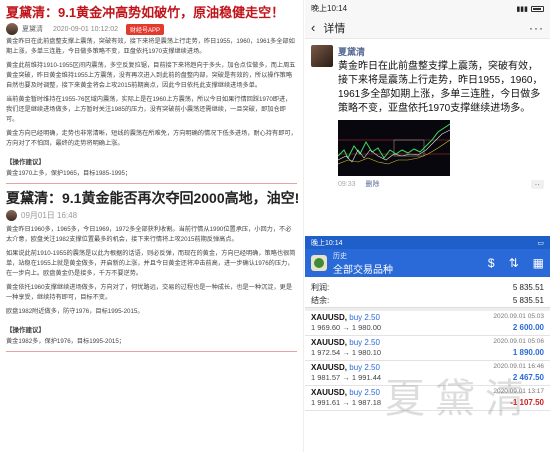  What do you see at coordinates (151, 351) in the screenshot?
I see `divider` at bounding box center [151, 351].